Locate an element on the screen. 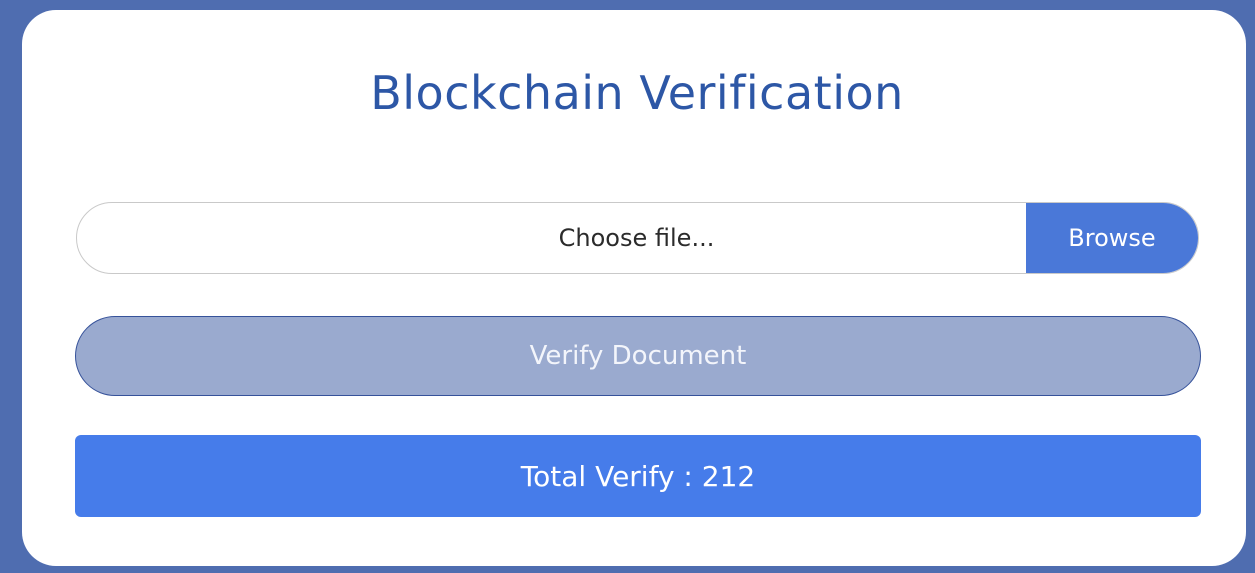 This screenshot has height=573, width=1255. file-input: Choose file... Browse is located at coordinates (637, 238).